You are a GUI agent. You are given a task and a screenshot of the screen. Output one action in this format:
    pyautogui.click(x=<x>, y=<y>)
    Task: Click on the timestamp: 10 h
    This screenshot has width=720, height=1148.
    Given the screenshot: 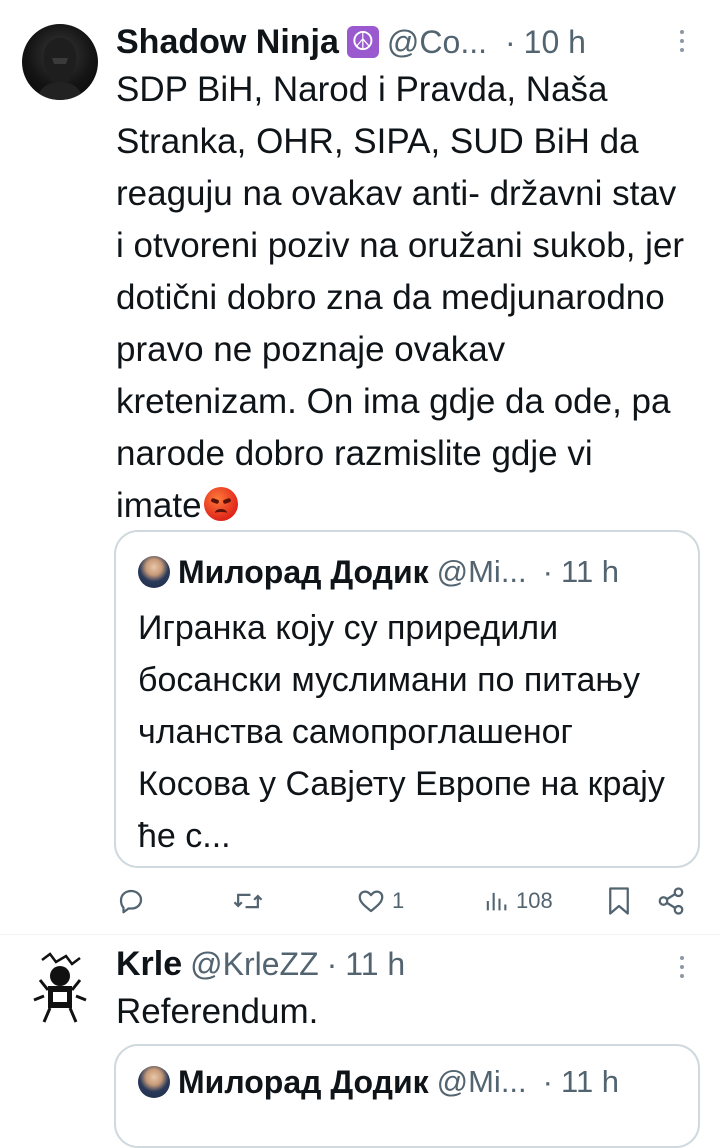 What is the action you would take?
    pyautogui.click(x=555, y=42)
    